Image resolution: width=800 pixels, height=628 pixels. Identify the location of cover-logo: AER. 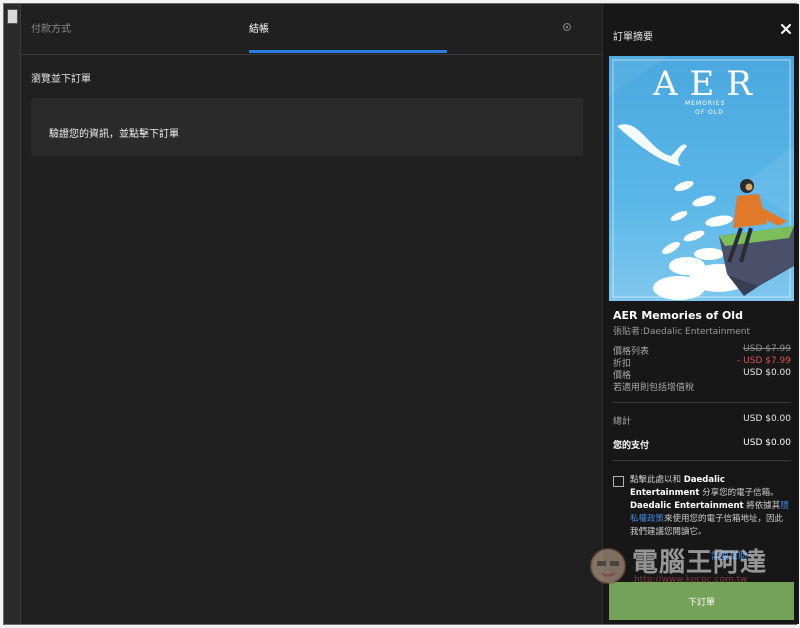
(708, 84).